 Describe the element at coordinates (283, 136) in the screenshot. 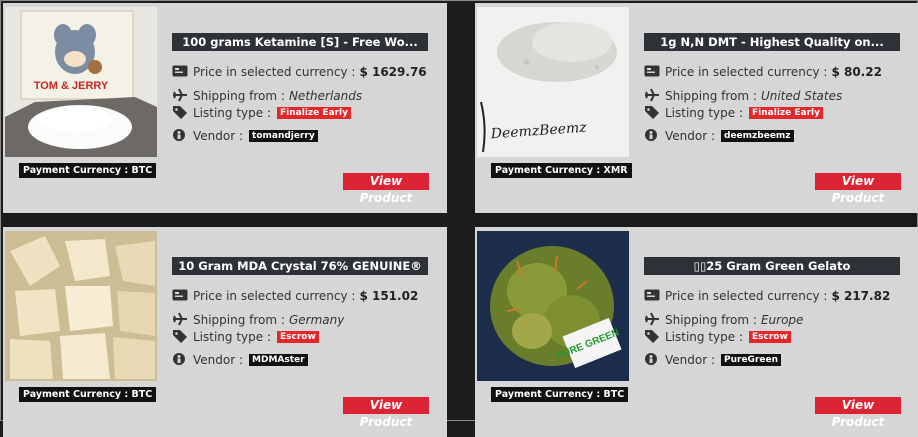

I see `vendor-name-link: tomandjerry` at that location.